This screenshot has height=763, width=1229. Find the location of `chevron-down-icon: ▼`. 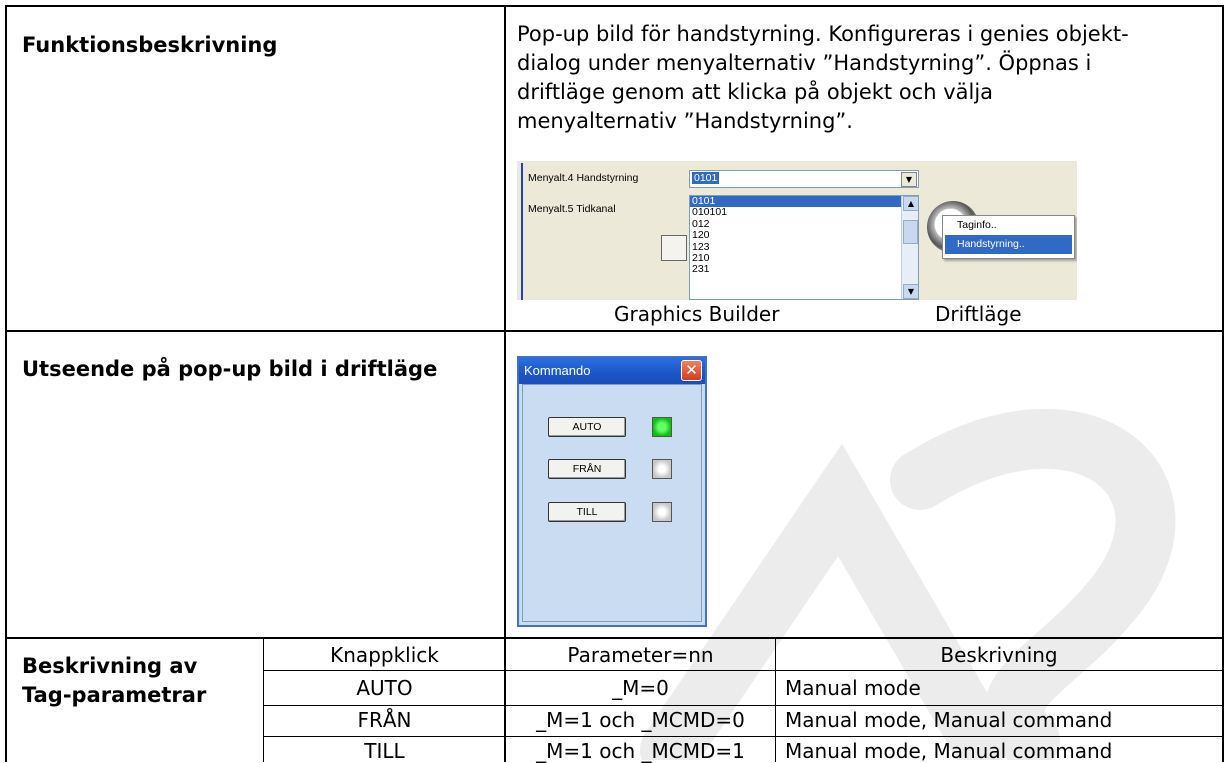

chevron-down-icon: ▼ is located at coordinates (909, 179).